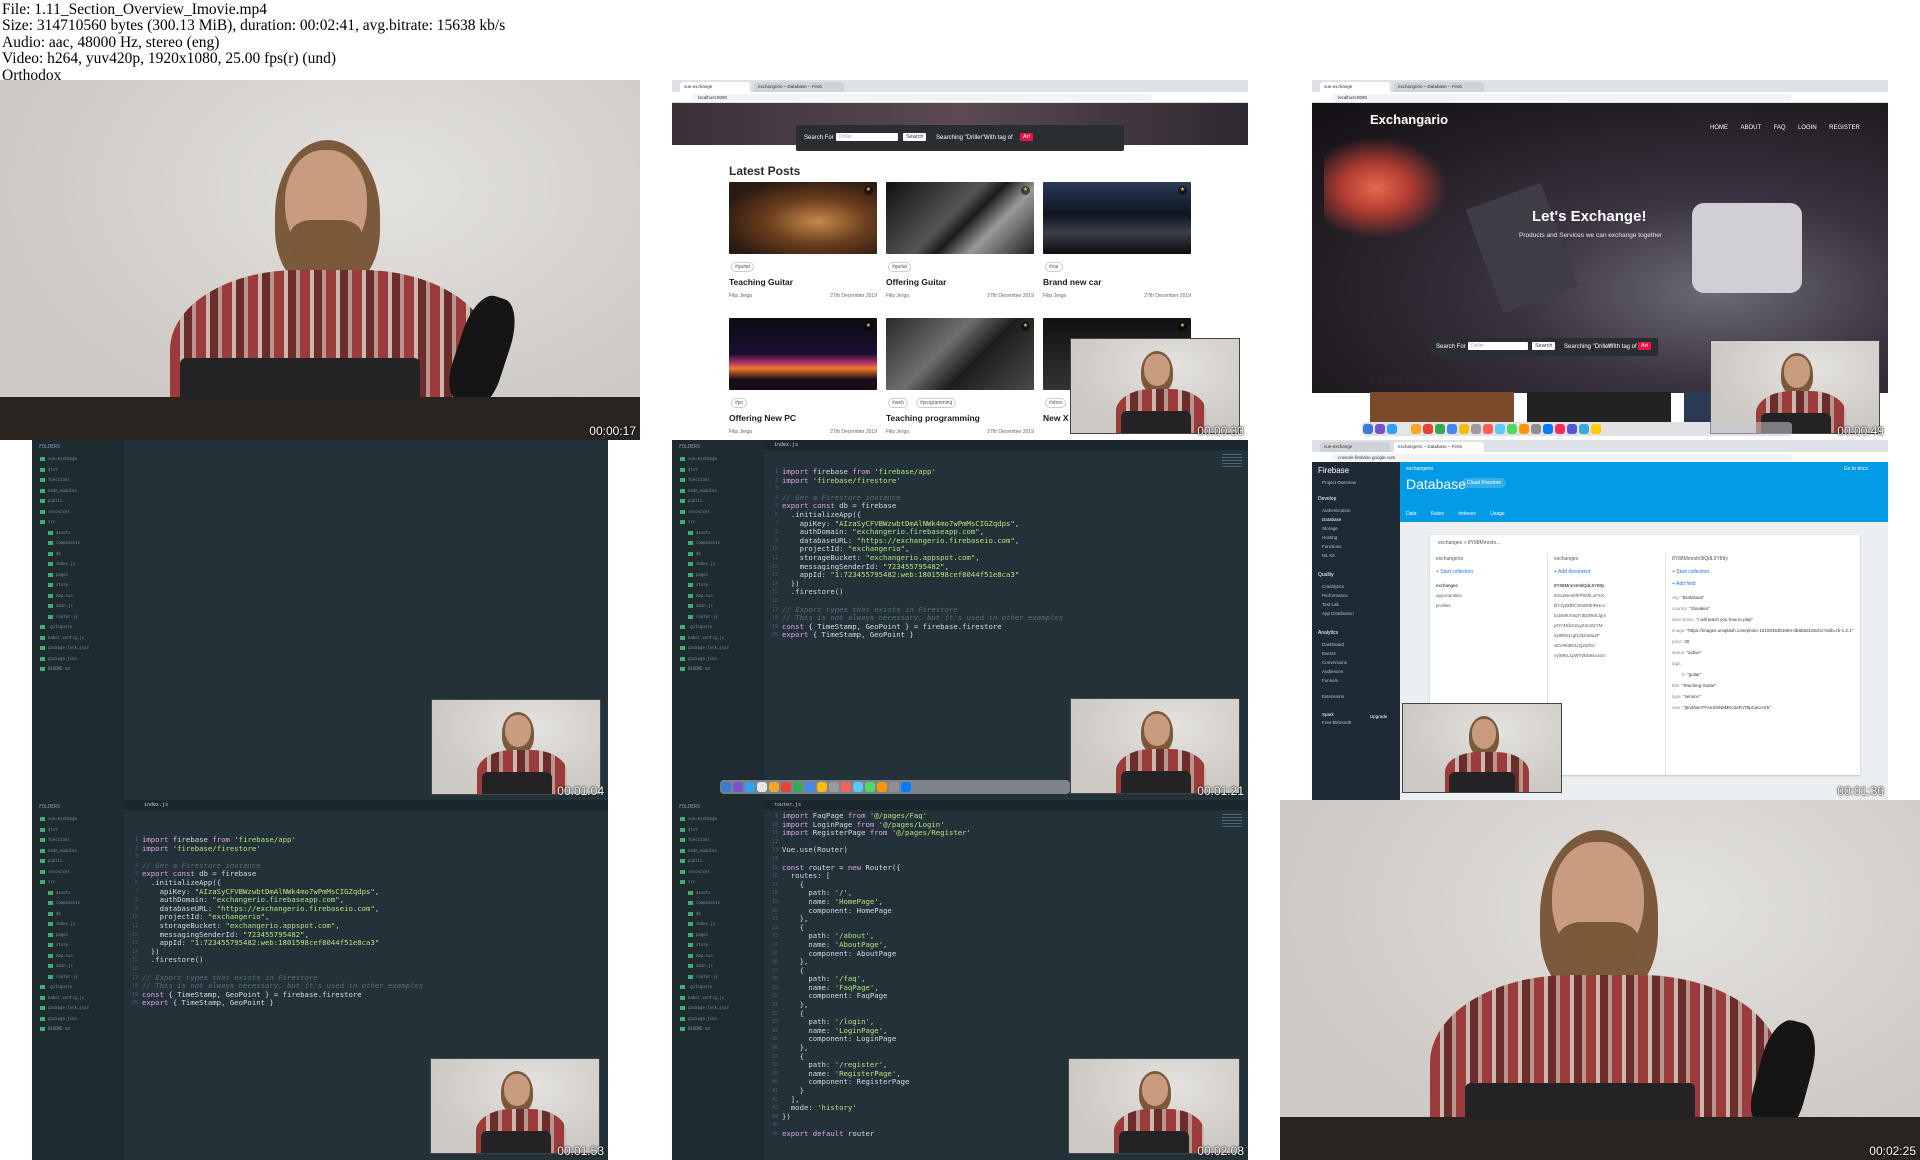 The image size is (1920, 1160). What do you see at coordinates (898, 403) in the screenshot?
I see `post-tag: #web` at bounding box center [898, 403].